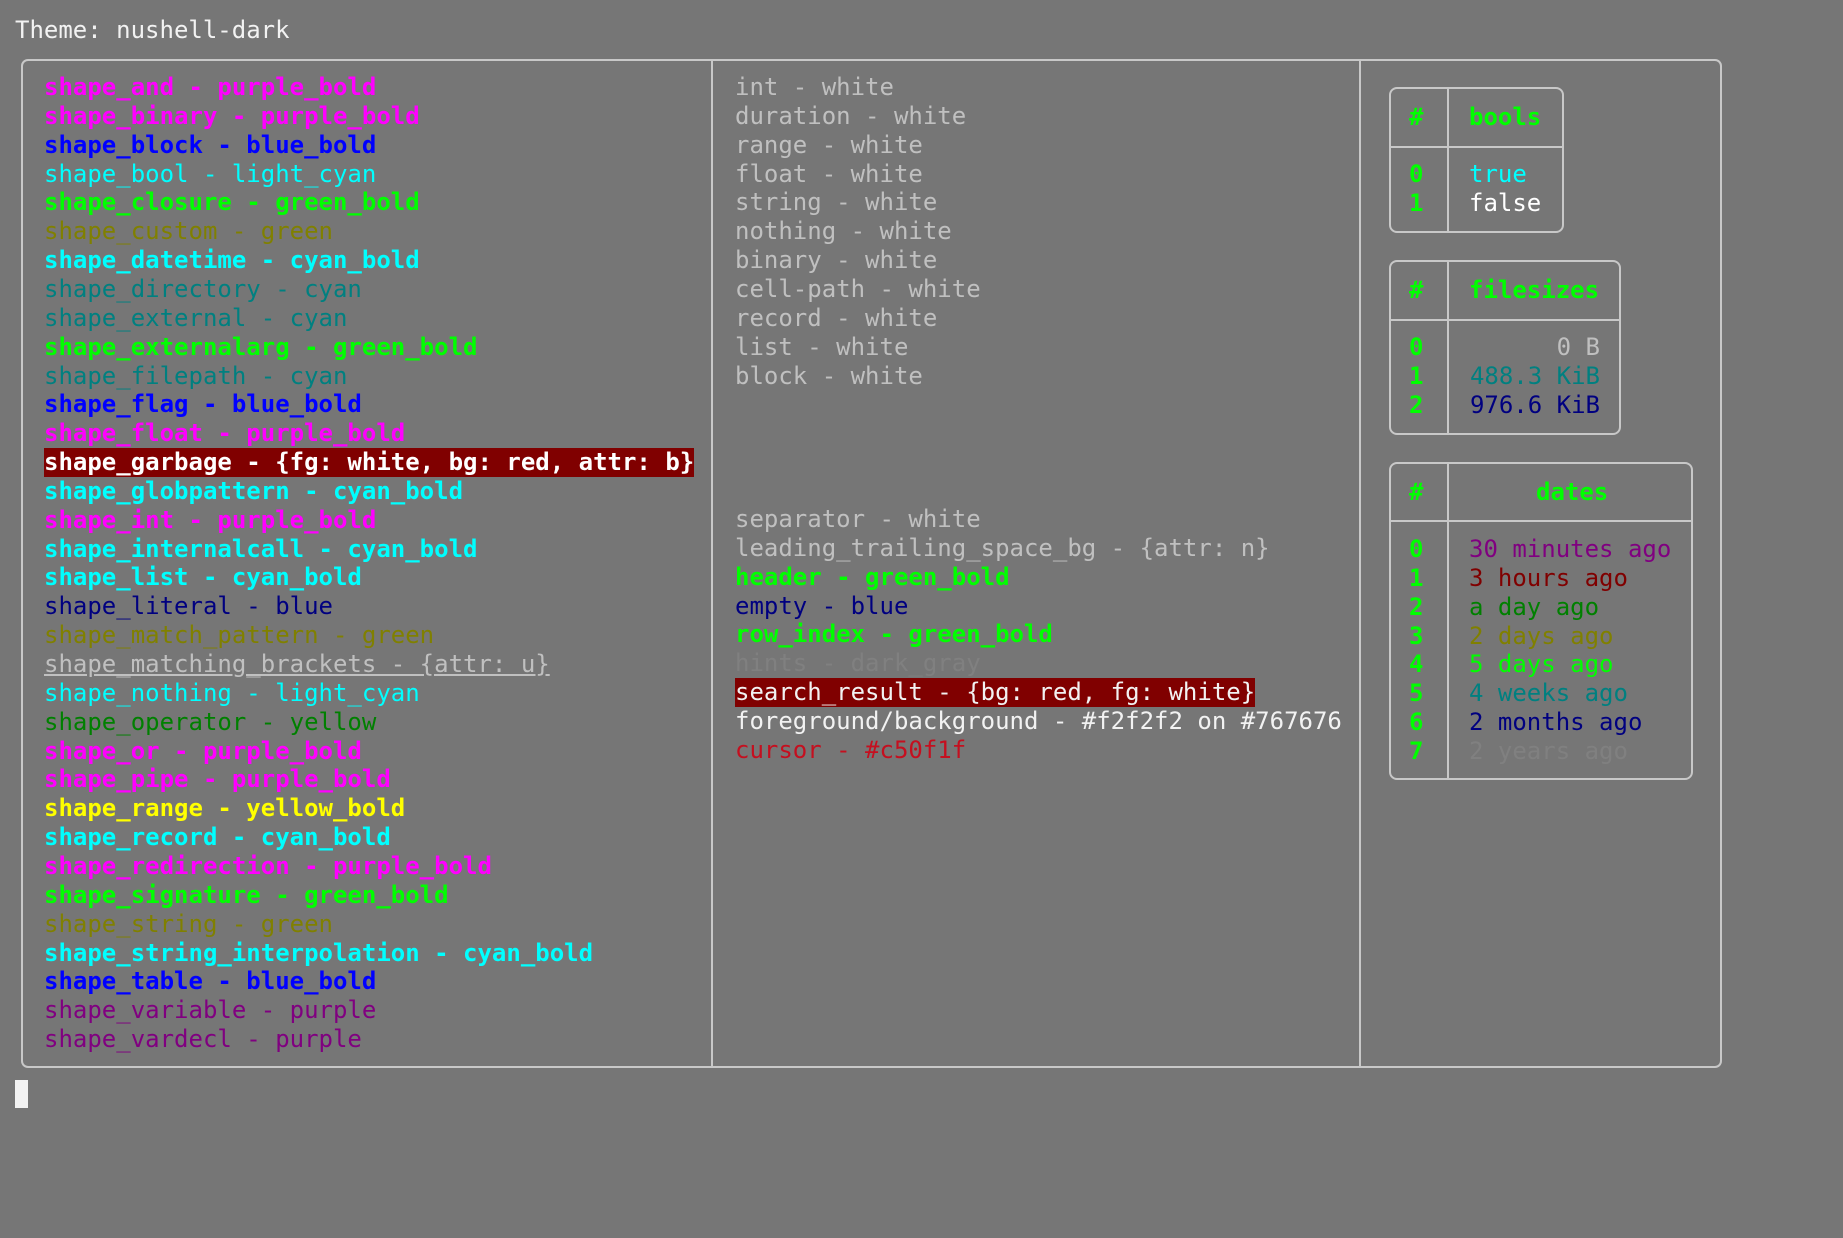 Image resolution: width=1843 pixels, height=1238 pixels. What do you see at coordinates (1548, 577) in the screenshot?
I see `row-value: 3 hours ago` at bounding box center [1548, 577].